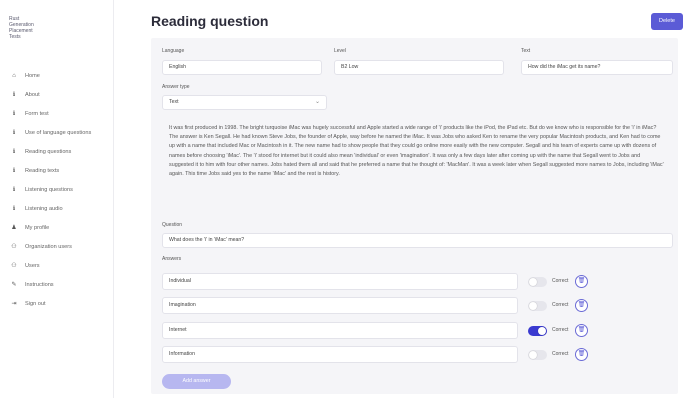  What do you see at coordinates (340, 51) in the screenshot?
I see `level-label: Level` at bounding box center [340, 51].